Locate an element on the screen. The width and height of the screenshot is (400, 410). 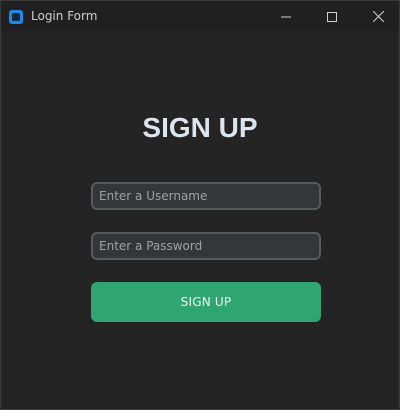
page-title: SIGN UP is located at coordinates (200, 127).